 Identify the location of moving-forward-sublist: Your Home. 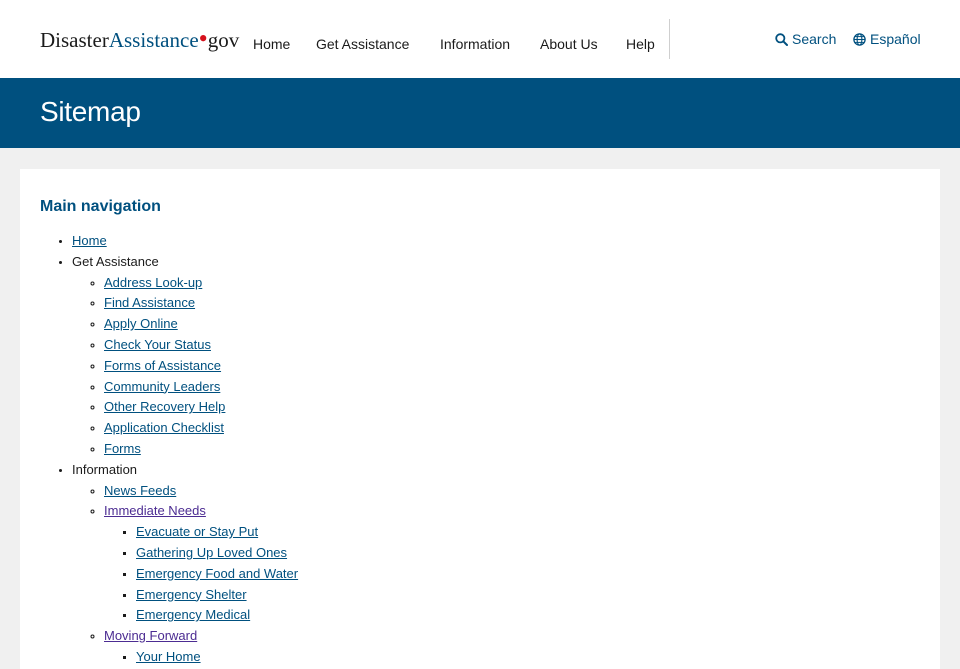
(201, 657).